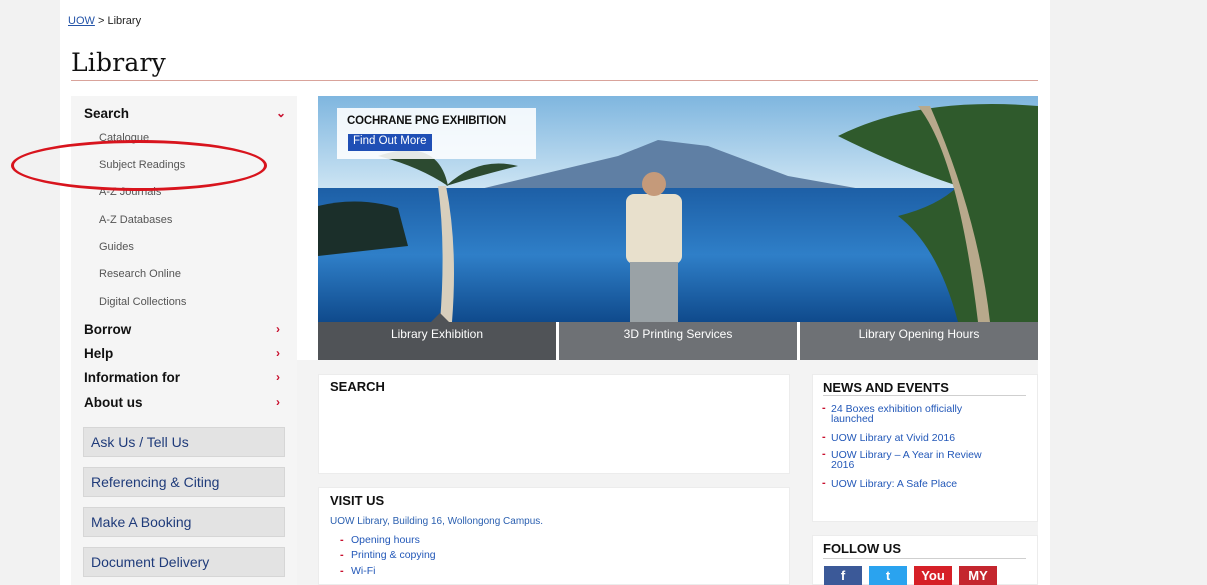 The image size is (1207, 585). I want to click on myspace-icon: MY, so click(978, 575).